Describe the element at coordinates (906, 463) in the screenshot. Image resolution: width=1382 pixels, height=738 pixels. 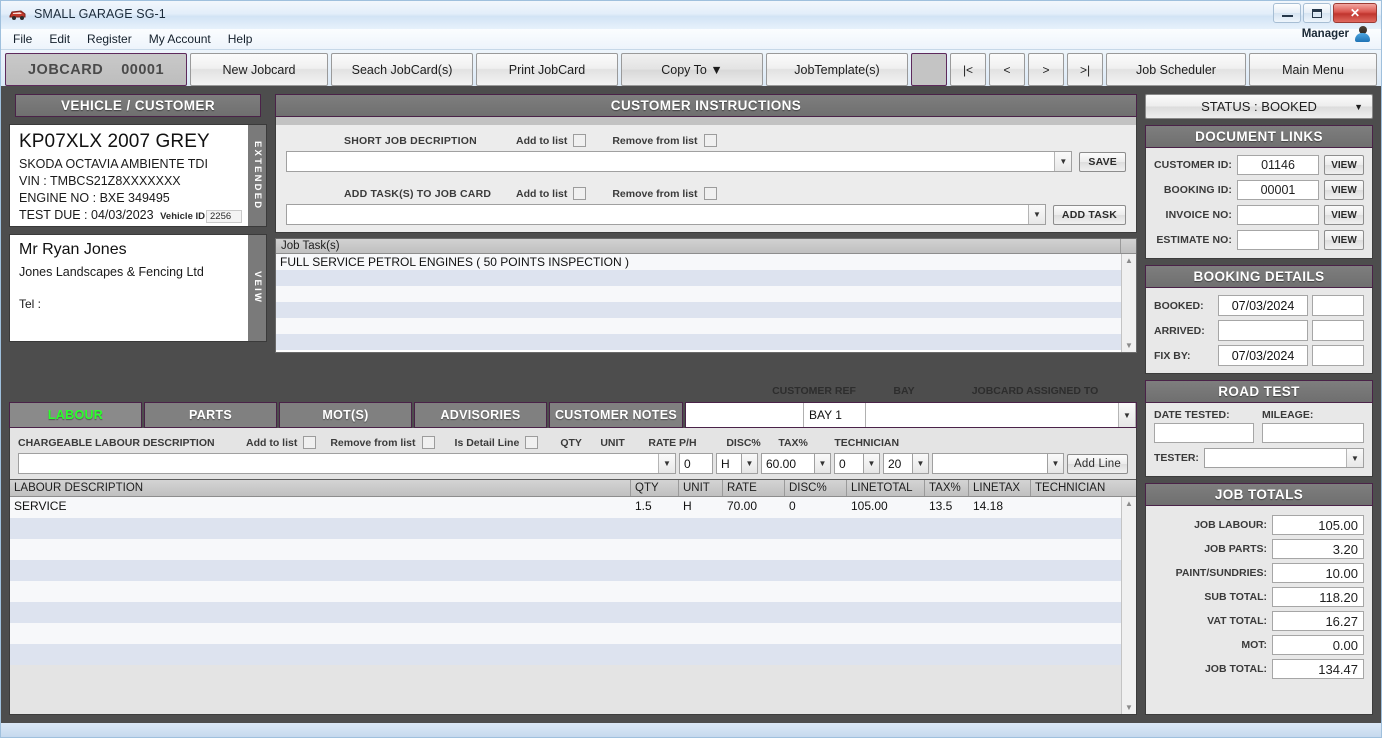
I see `tax-combo: 20 ▼` at that location.